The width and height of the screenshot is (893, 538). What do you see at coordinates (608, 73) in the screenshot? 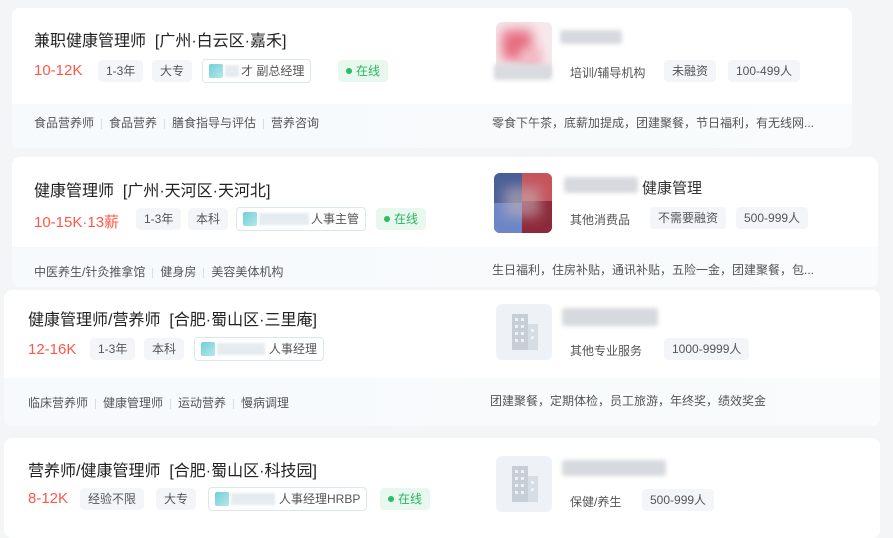
I see `company-industry: 培训/辅导机构` at bounding box center [608, 73].